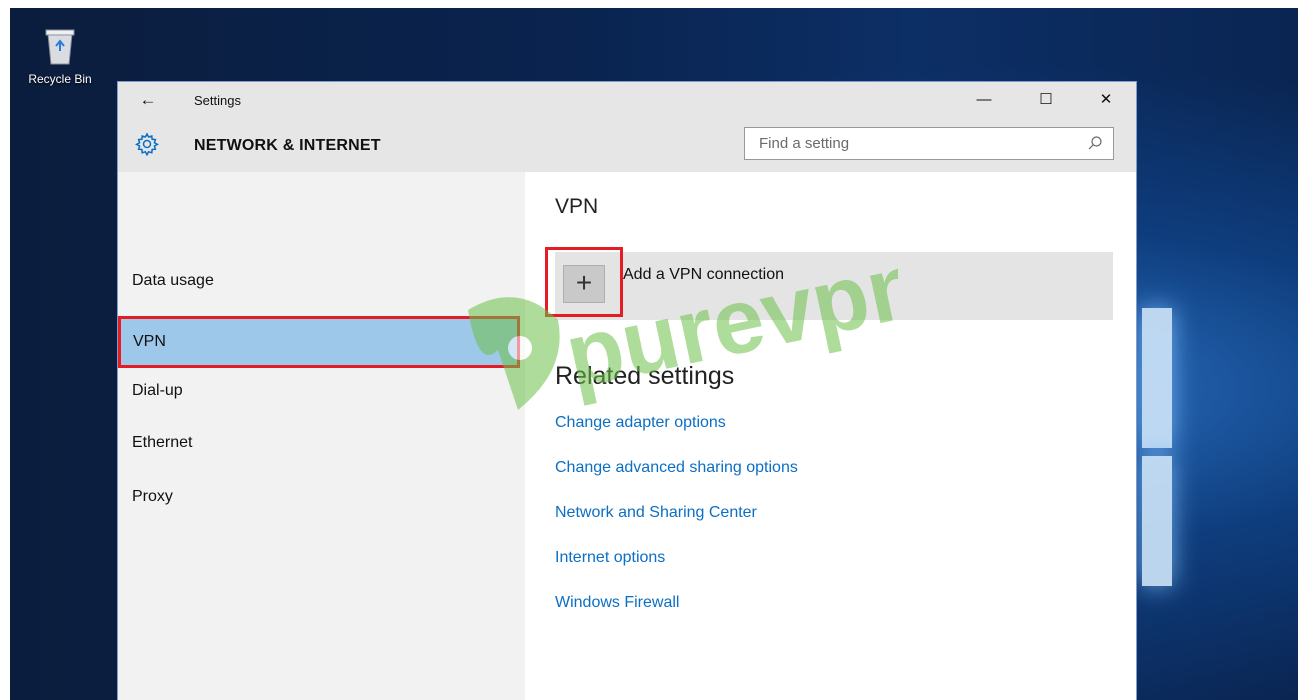 The width and height of the screenshot is (1305, 700). I want to click on related-settings-heading: Related settings, so click(645, 376).